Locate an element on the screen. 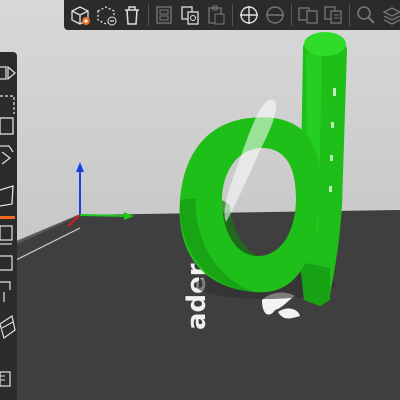  model-stem-base is located at coordinates (315, 284).